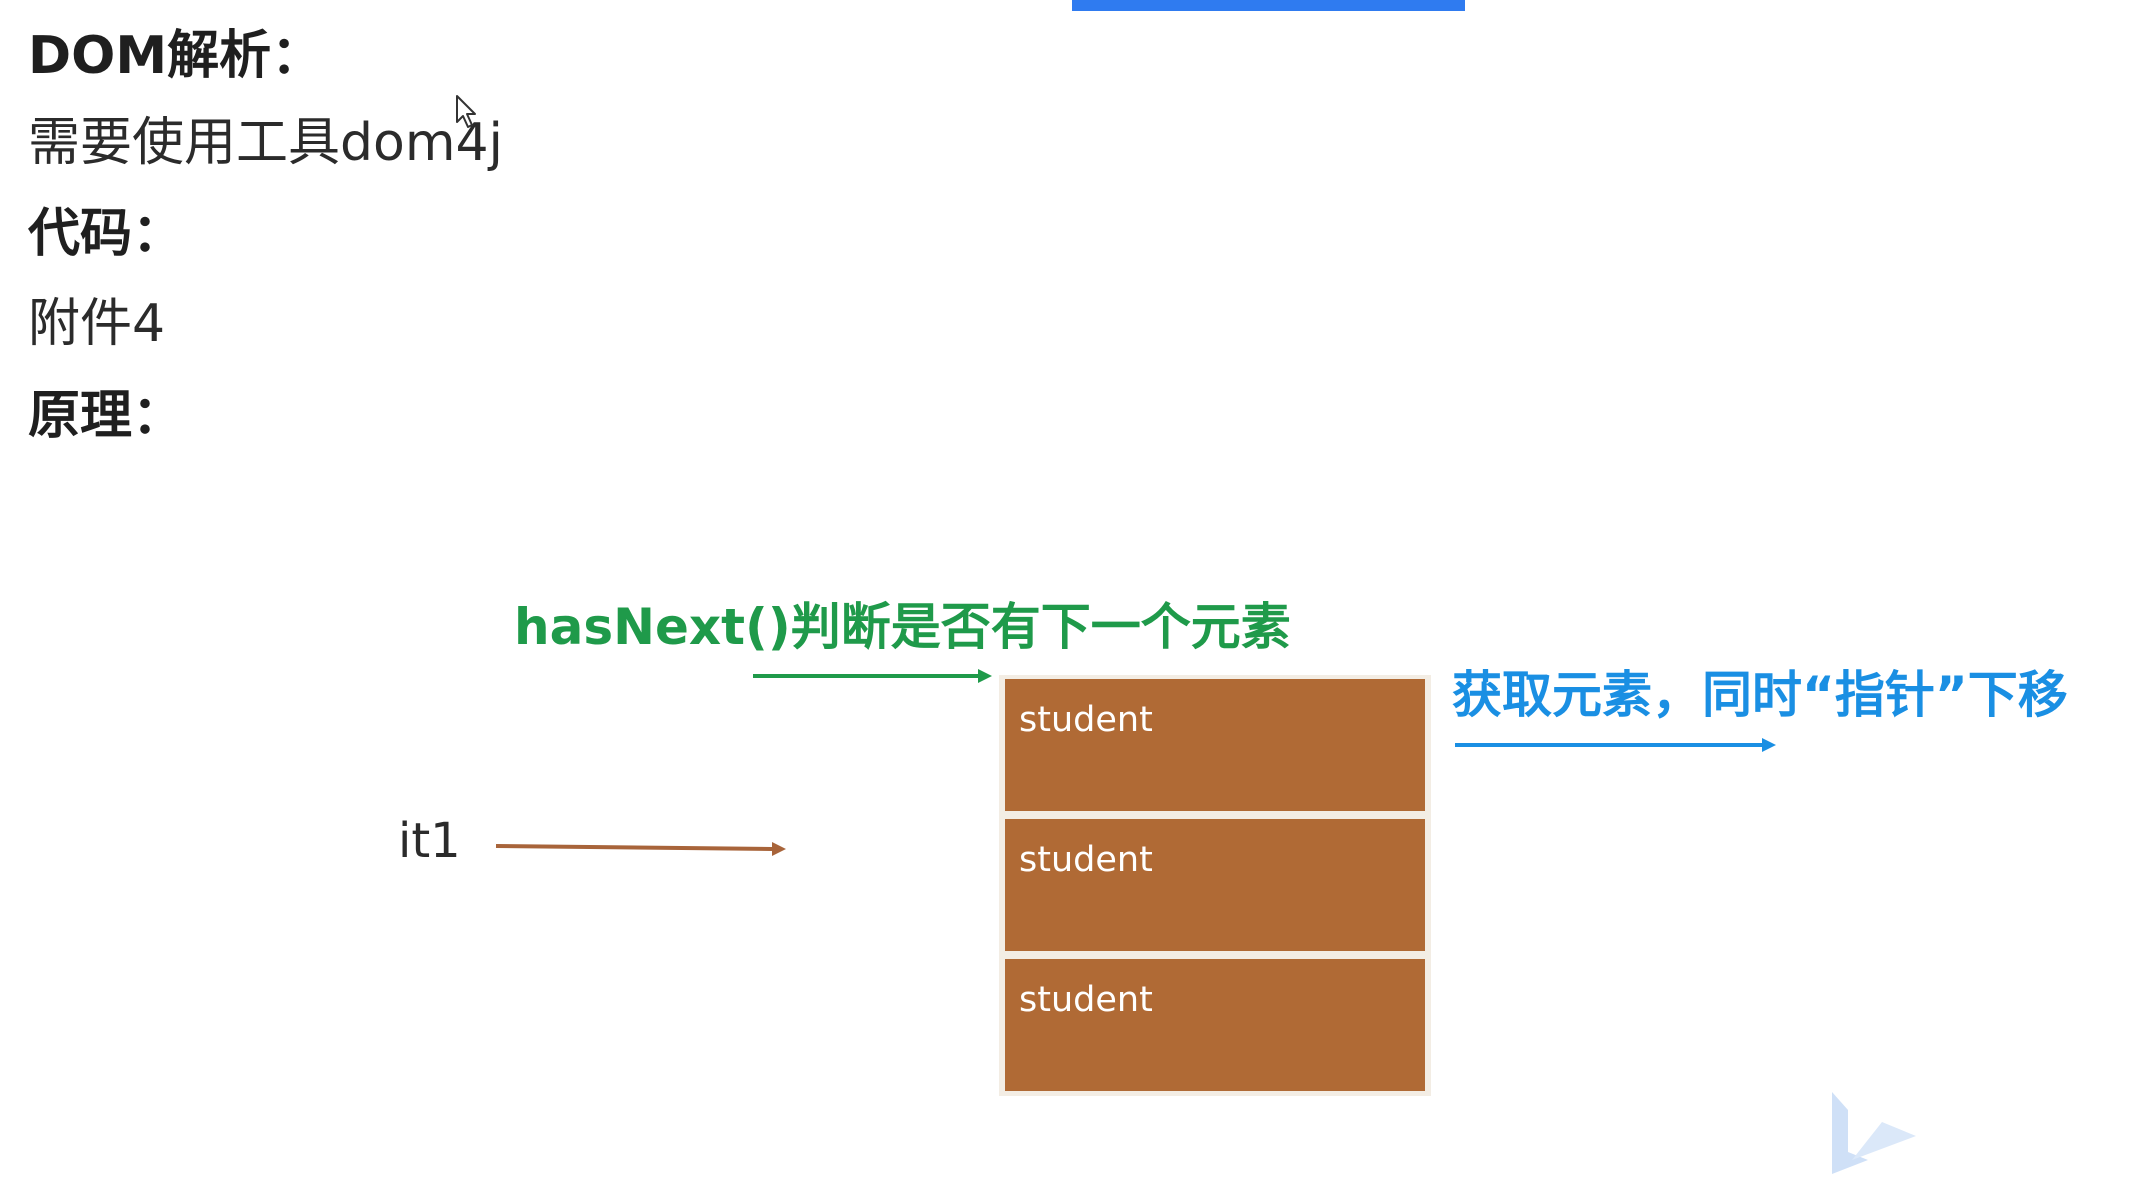 The height and width of the screenshot is (1178, 2147). What do you see at coordinates (902, 627) in the screenshot?
I see `has-next-label: hasNext()判断是否有下一个元素` at bounding box center [902, 627].